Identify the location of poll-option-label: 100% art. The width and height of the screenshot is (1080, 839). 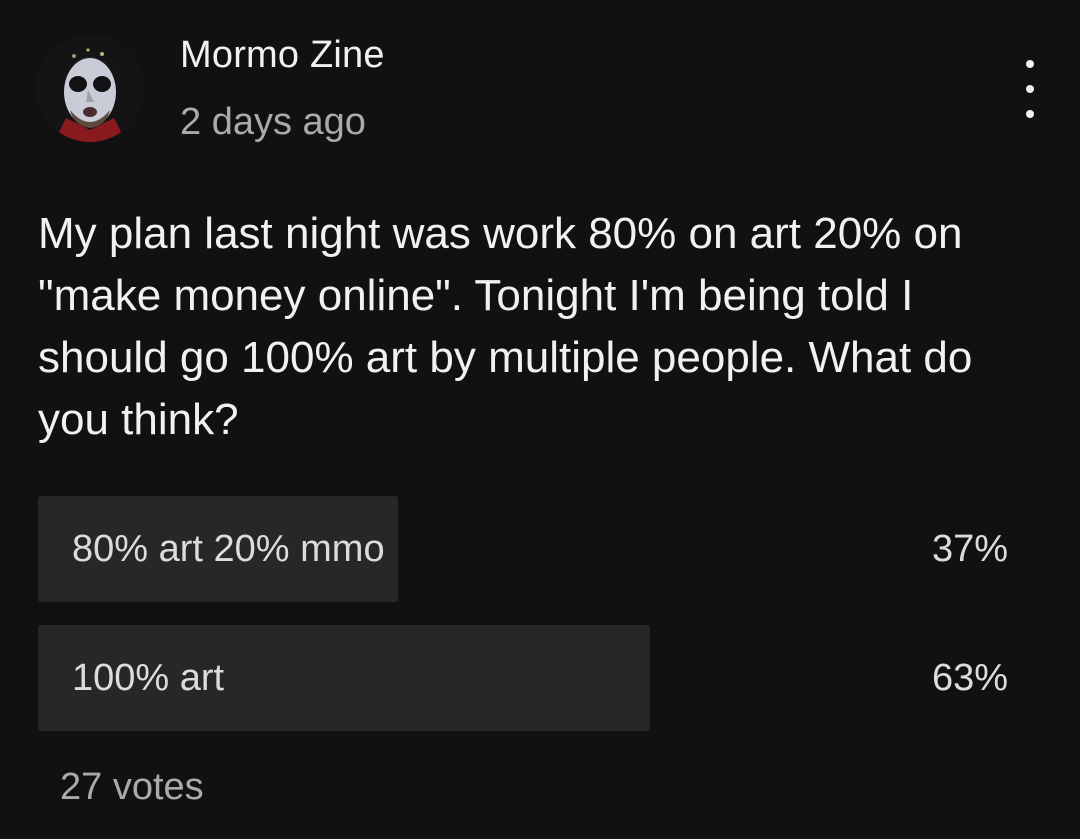
(148, 678).